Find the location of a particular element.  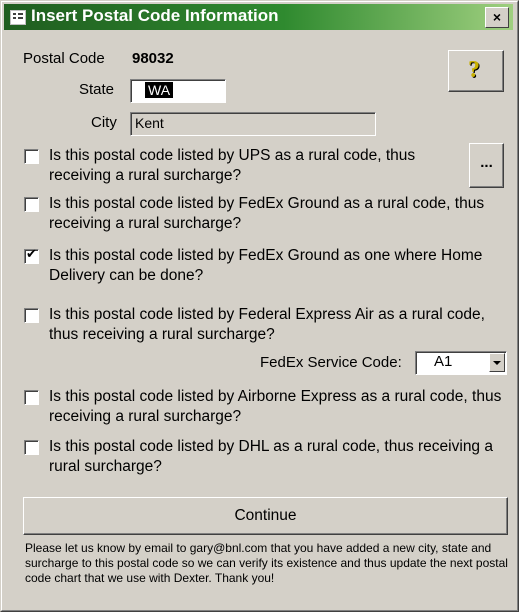

postal-code-value: 98032 is located at coordinates (153, 58).